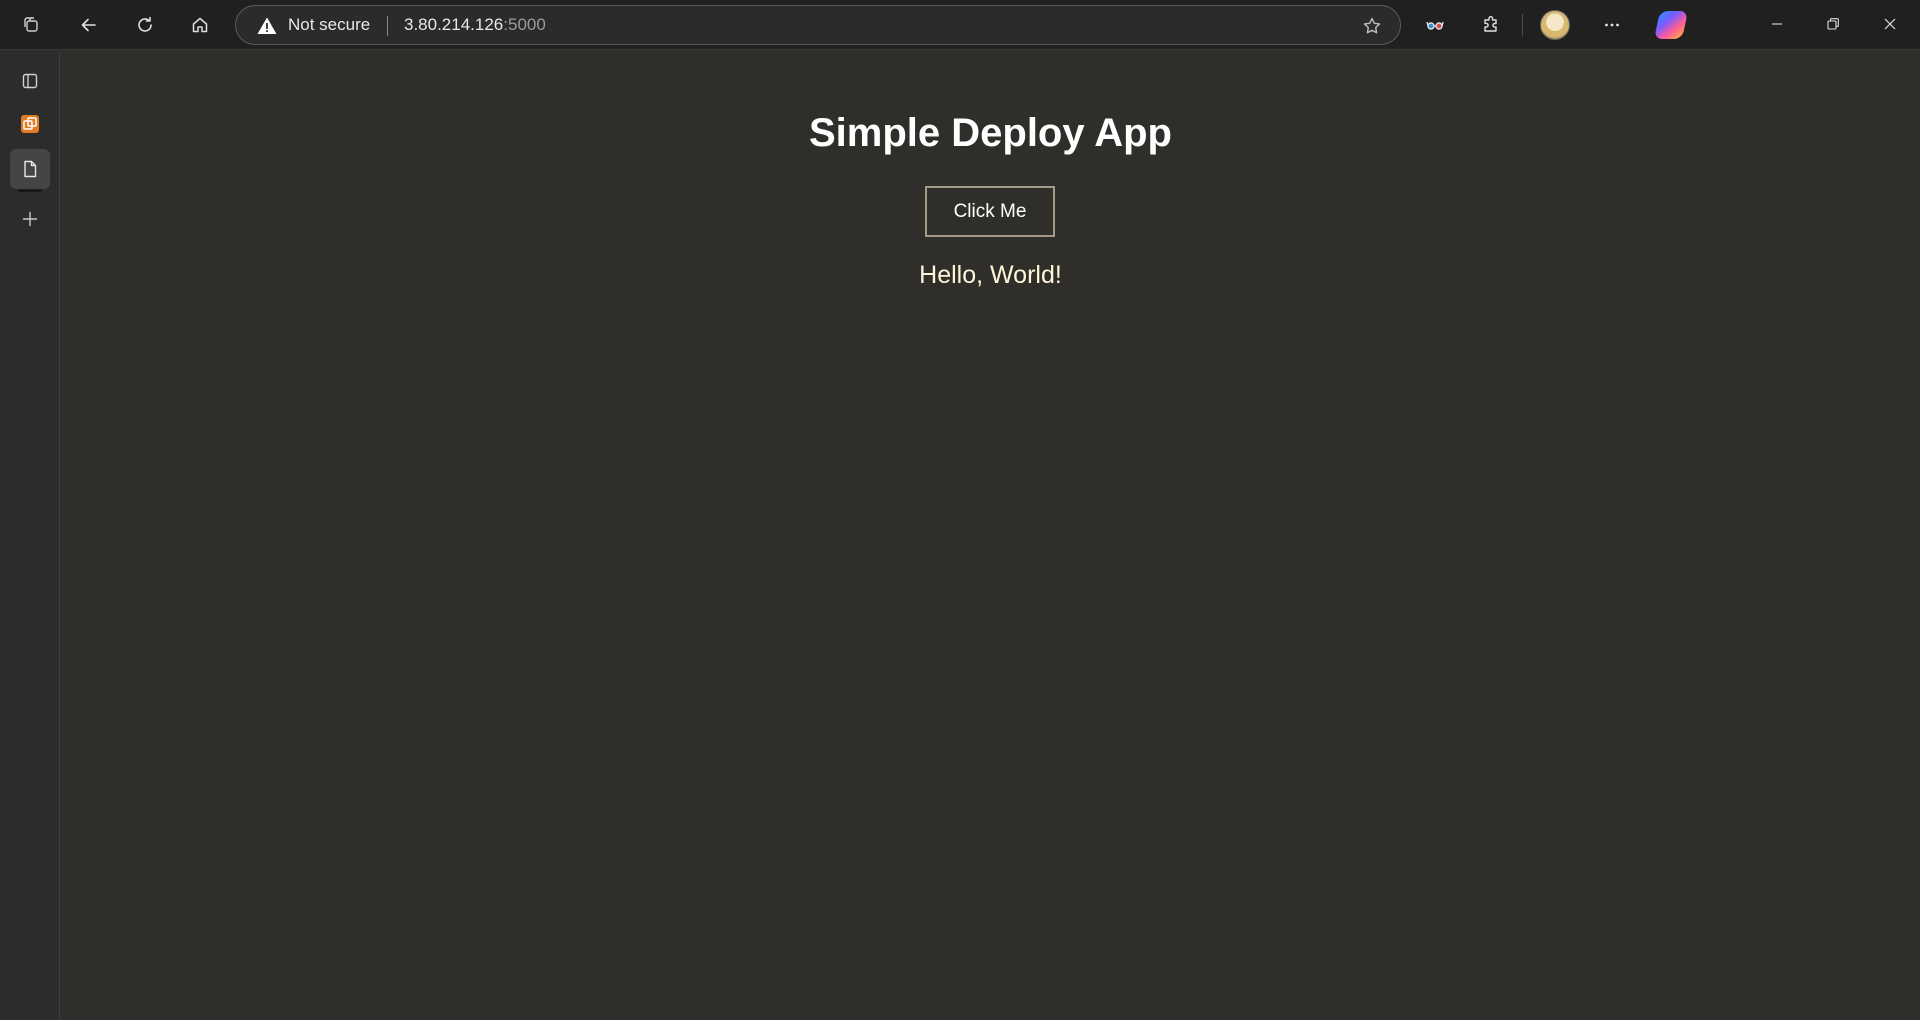 This screenshot has height=1020, width=1920. What do you see at coordinates (1491, 25) in the screenshot?
I see `puzzle-icon` at bounding box center [1491, 25].